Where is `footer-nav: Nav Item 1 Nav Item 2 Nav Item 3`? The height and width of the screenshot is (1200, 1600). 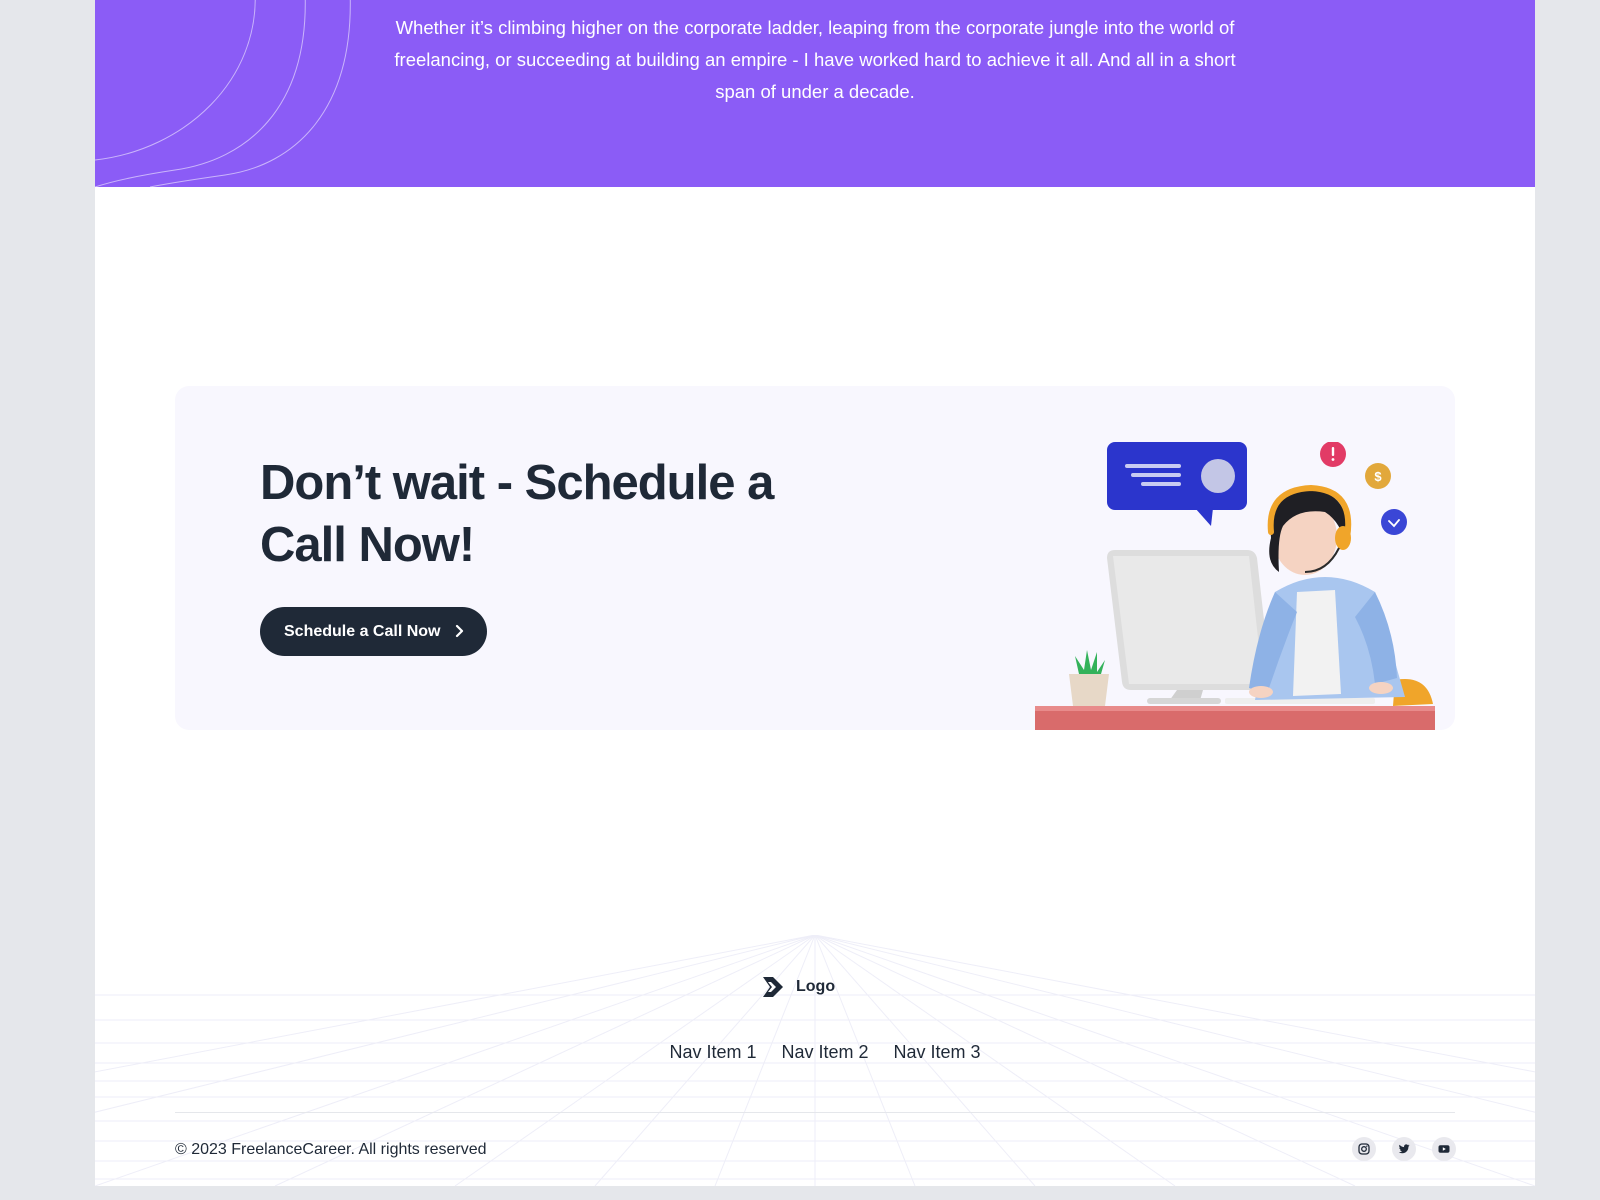
footer-nav: Nav Item 1 Nav Item 2 Nav Item 3 is located at coordinates (815, 1052).